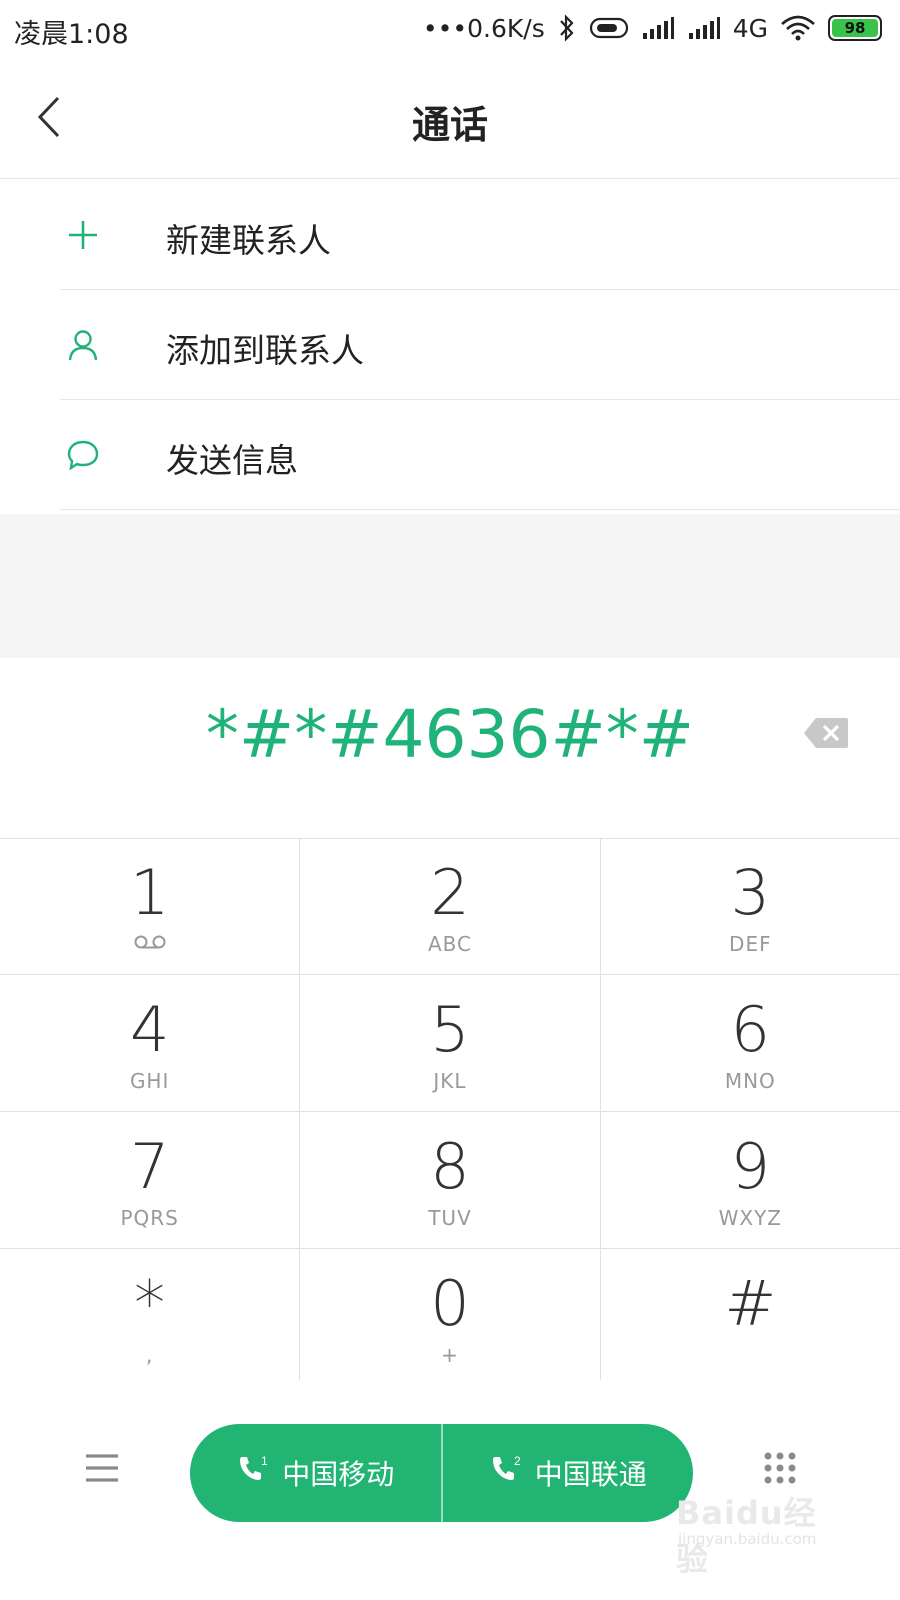 Image resolution: width=900 pixels, height=1600 pixels. I want to click on key-letters: GHI, so click(149, 1081).